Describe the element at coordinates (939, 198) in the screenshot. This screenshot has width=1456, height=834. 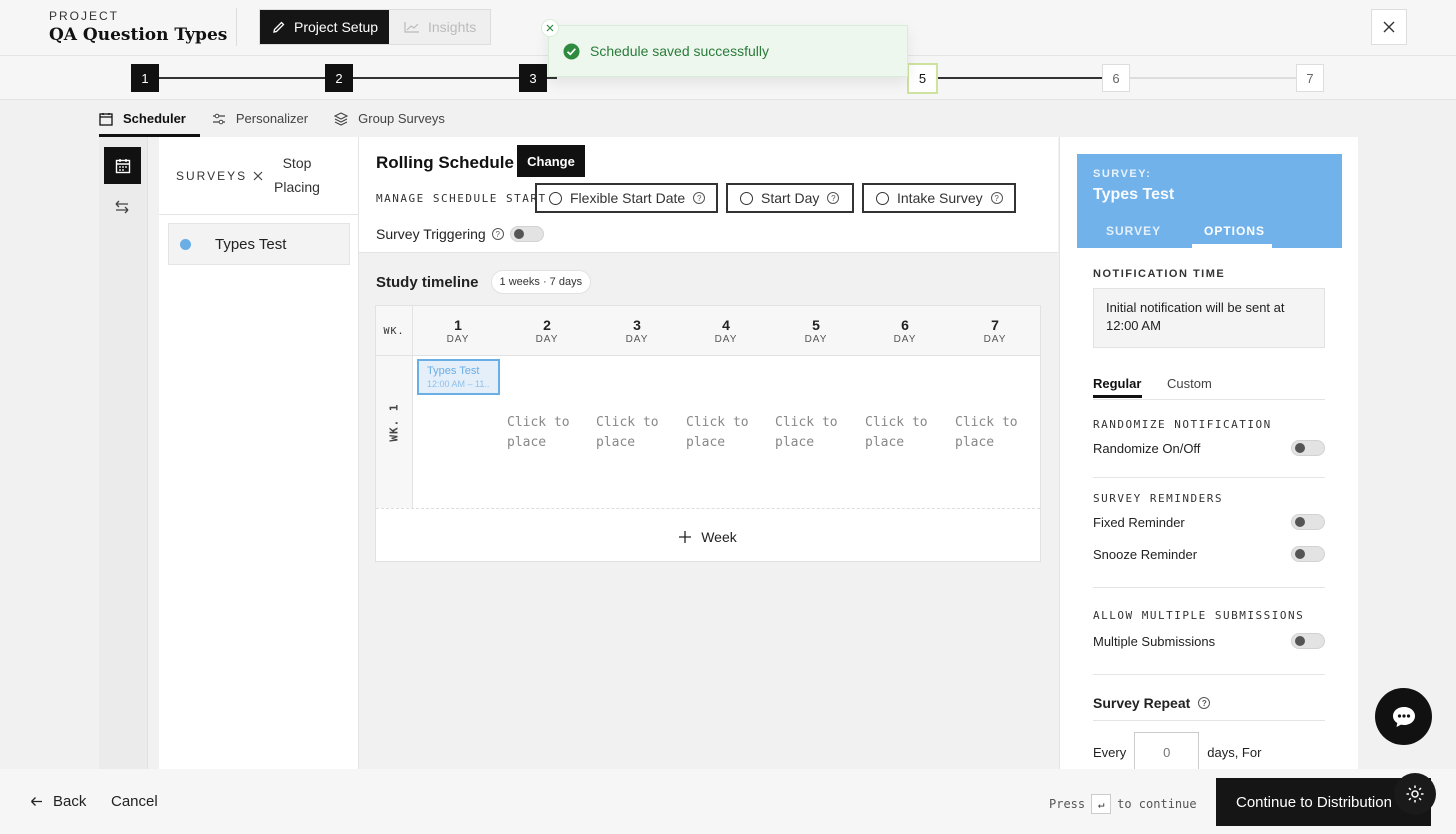
I see `intake-survey-option: Intake Survey ?` at that location.